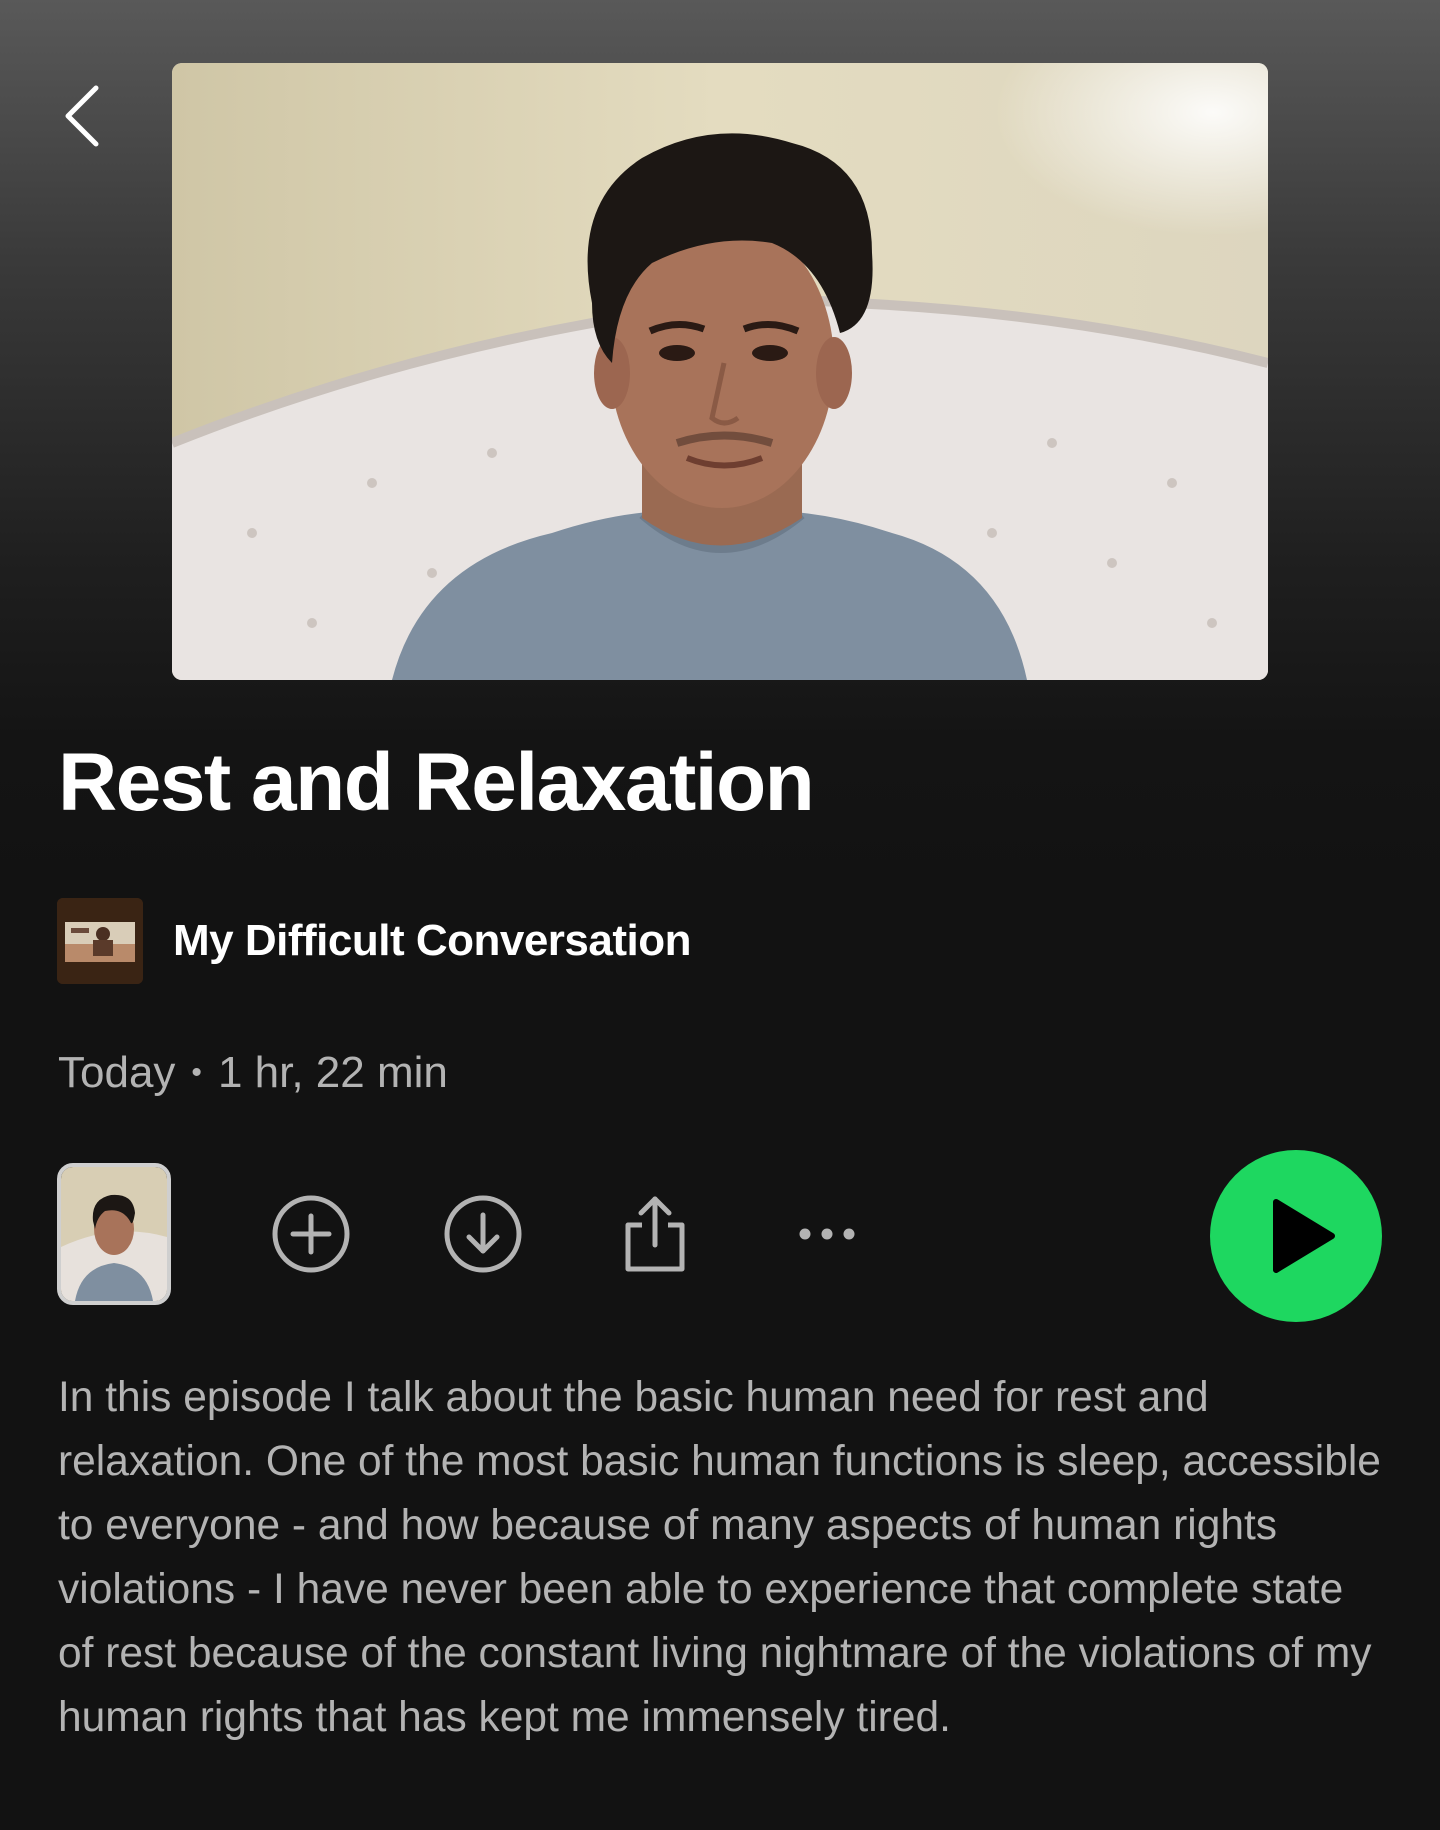  I want to click on show-link: My Difficult Conversation, so click(374, 941).